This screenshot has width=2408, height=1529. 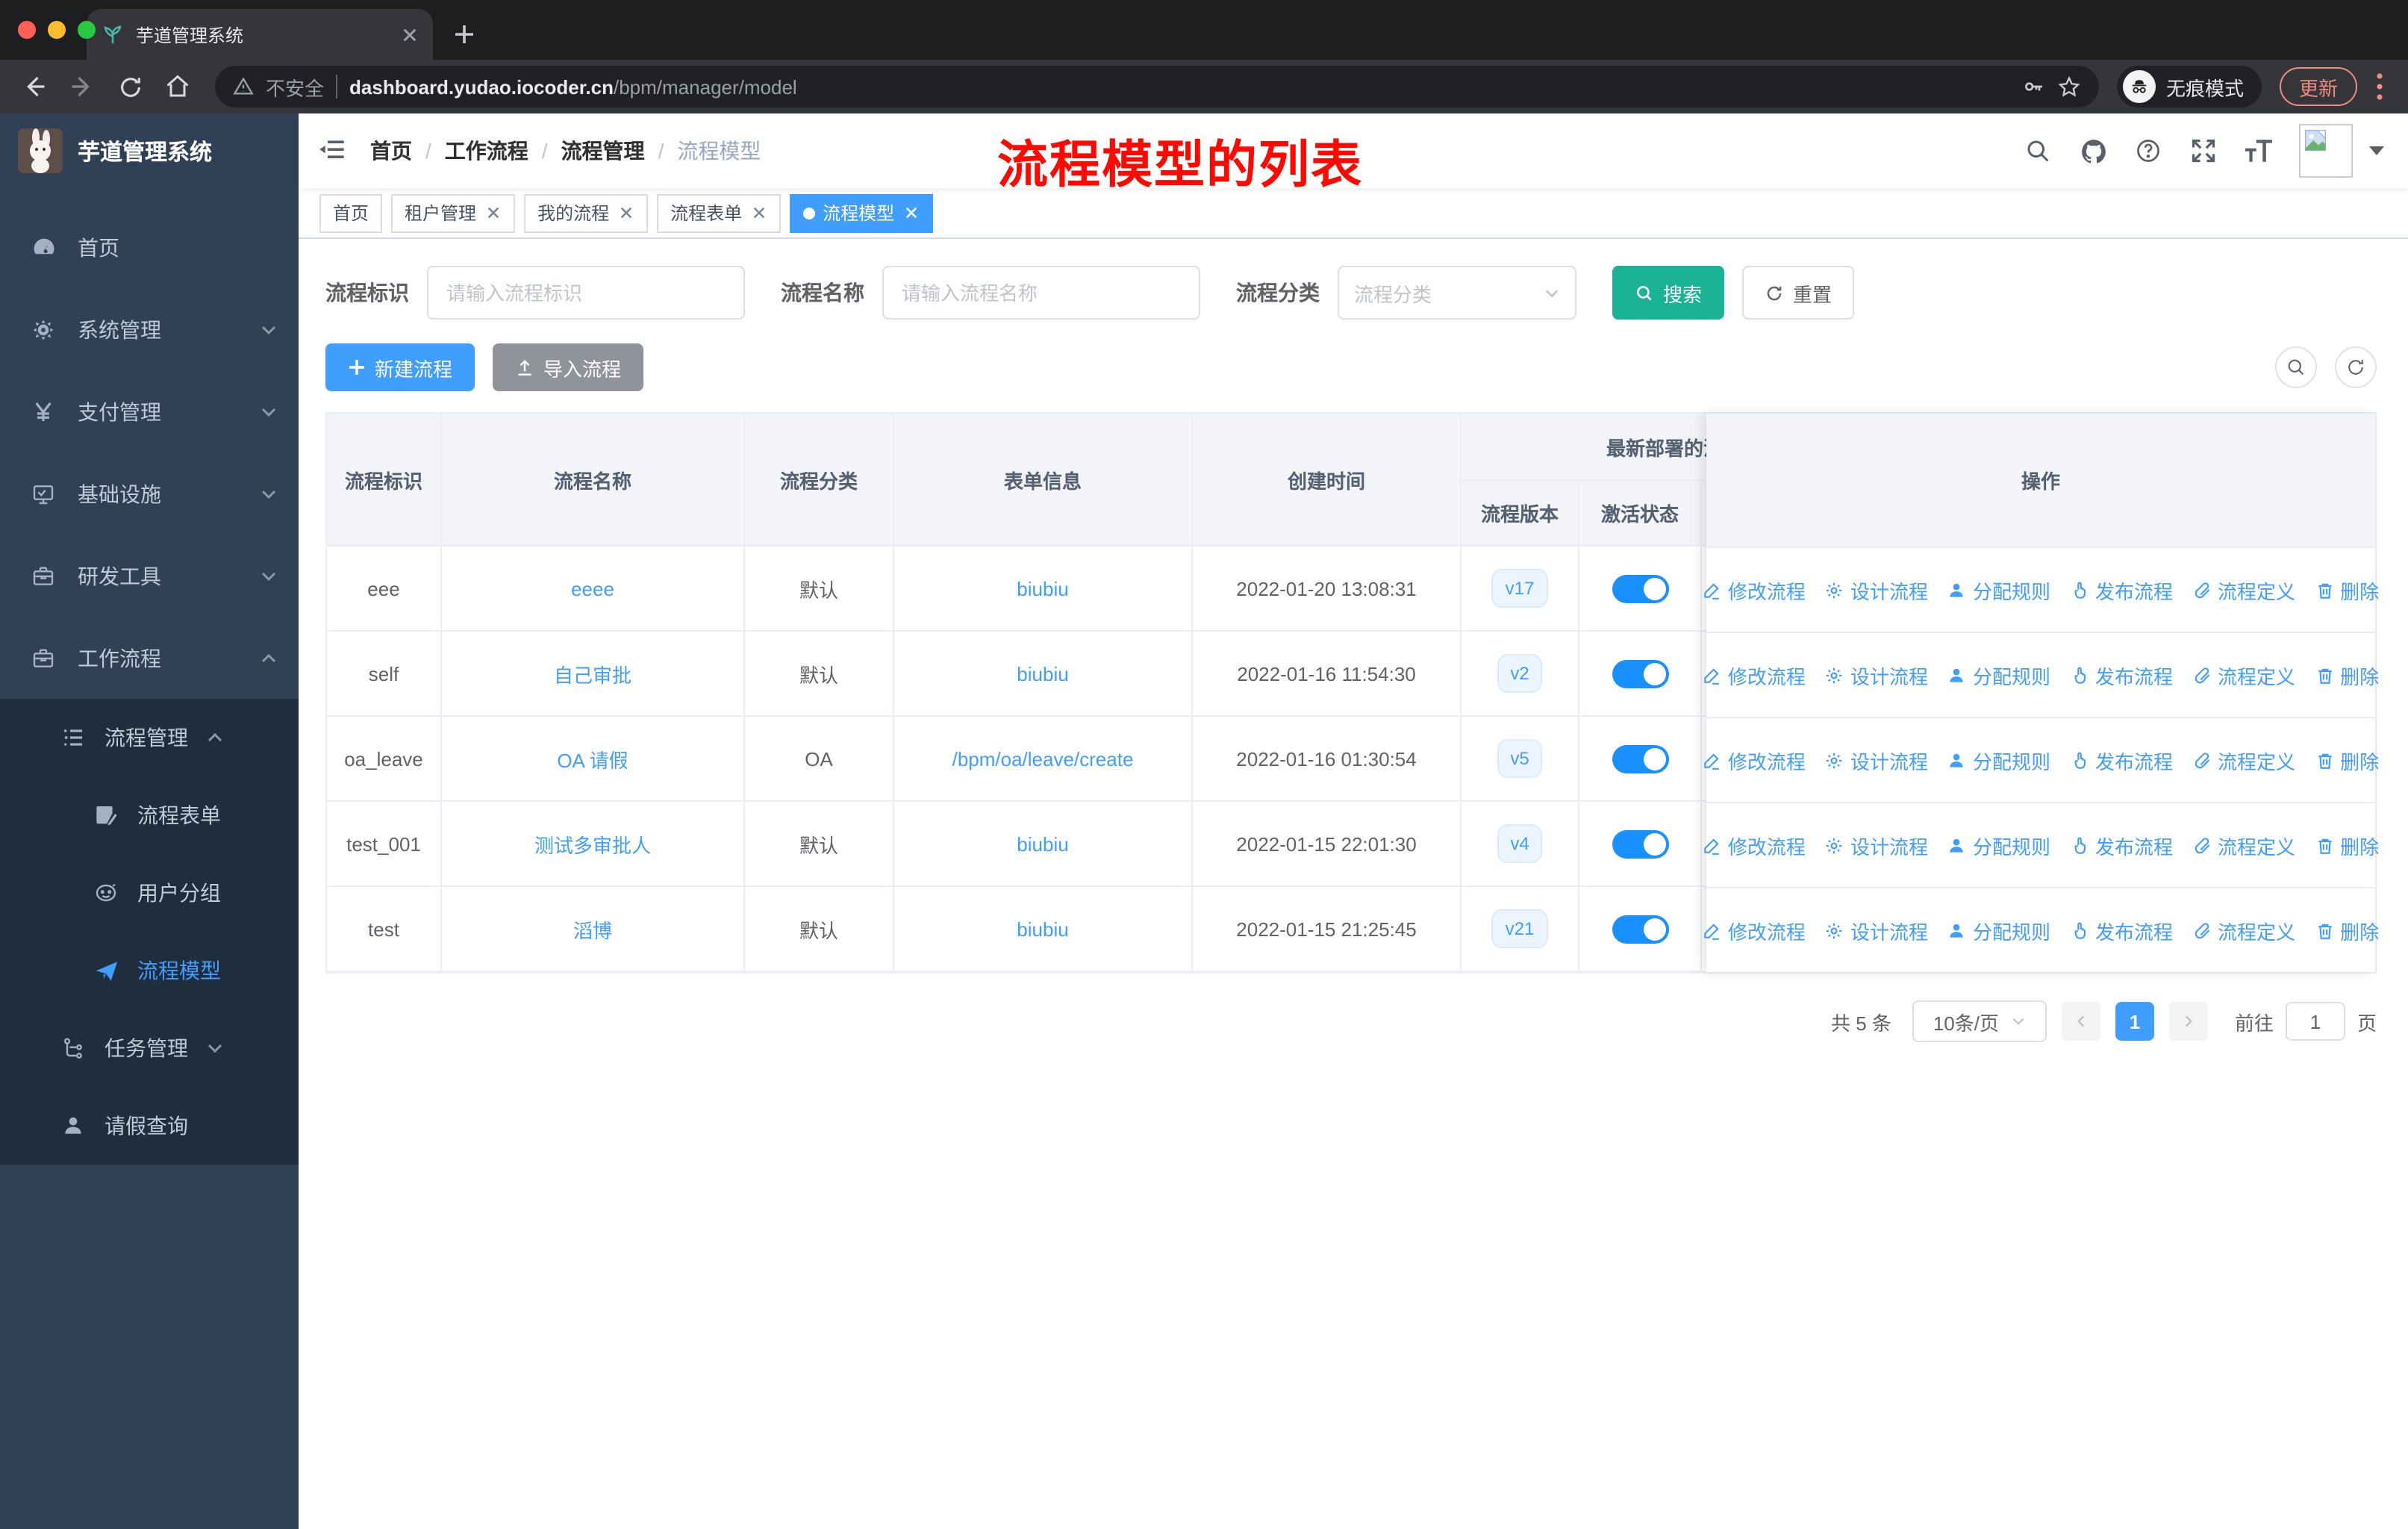 I want to click on process-name-link: 自己审批, so click(x=592, y=675).